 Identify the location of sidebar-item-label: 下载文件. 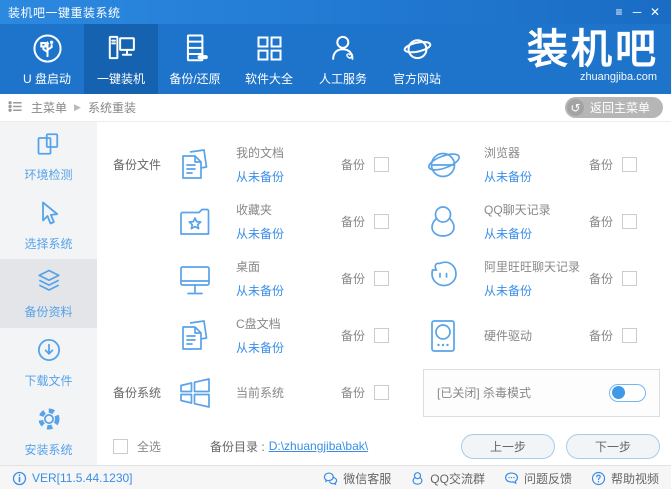
(48, 381).